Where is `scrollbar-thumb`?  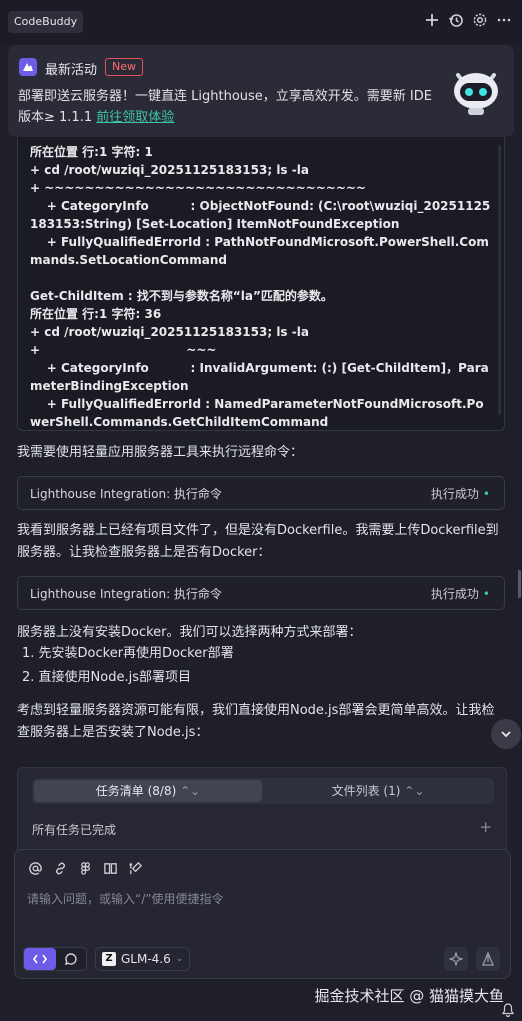
scrollbar-thumb is located at coordinates (519, 584).